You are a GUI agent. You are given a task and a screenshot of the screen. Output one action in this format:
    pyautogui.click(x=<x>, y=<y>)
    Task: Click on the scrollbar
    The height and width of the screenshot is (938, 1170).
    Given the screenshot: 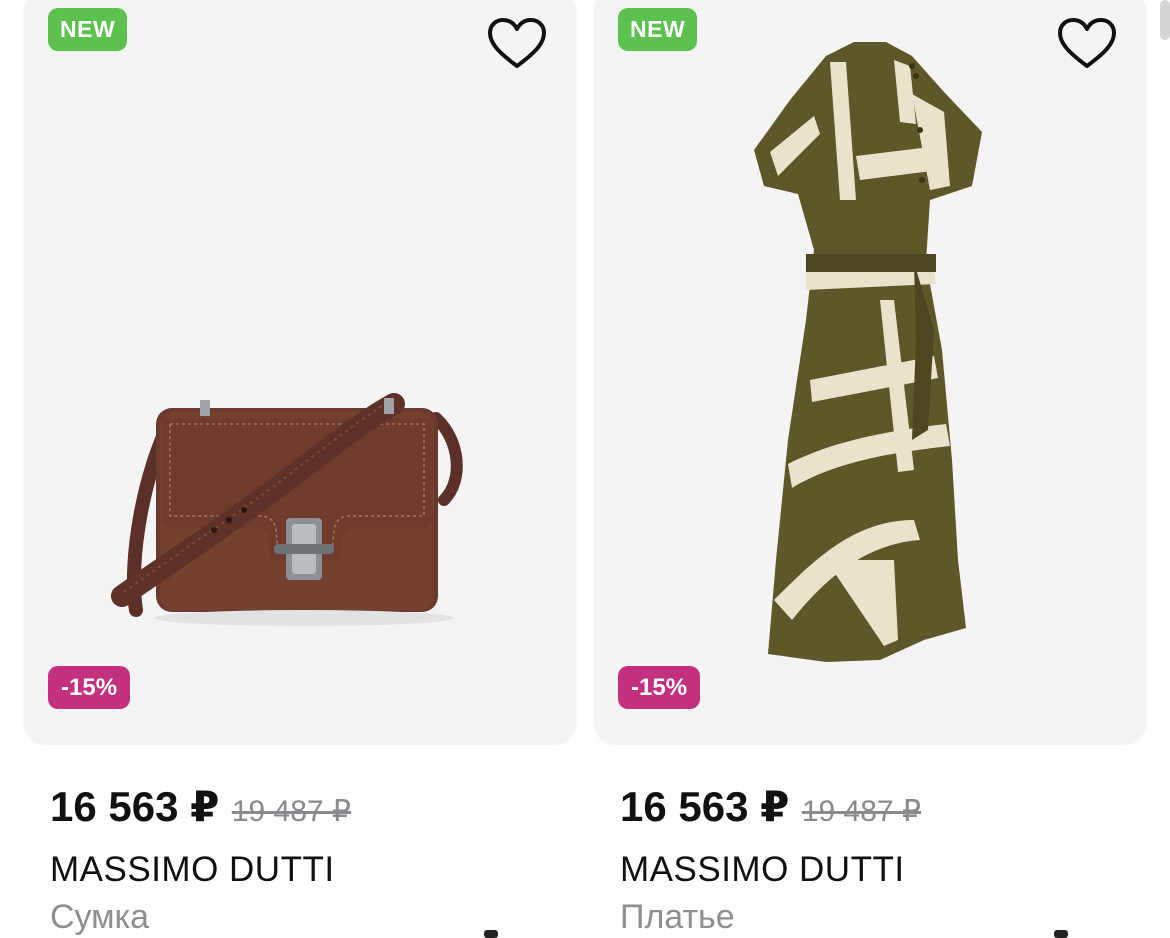 What is the action you would take?
    pyautogui.click(x=1165, y=20)
    